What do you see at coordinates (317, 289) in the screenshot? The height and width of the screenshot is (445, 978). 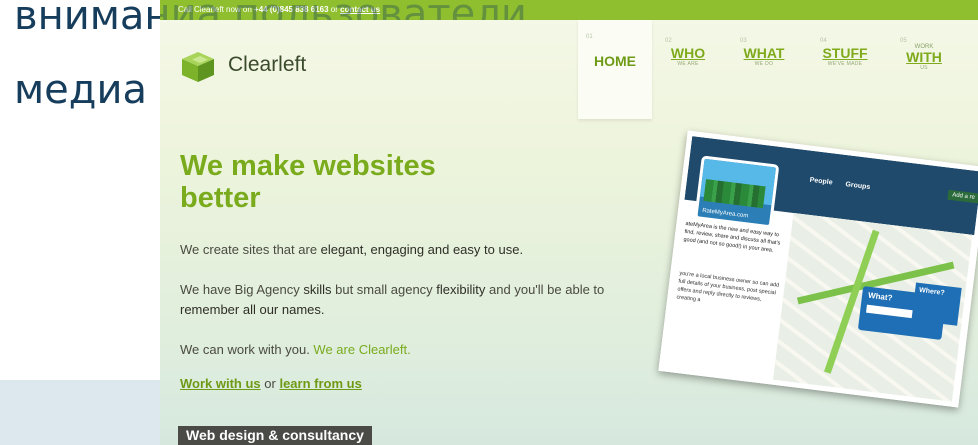 I see `p2-skills: skills` at bounding box center [317, 289].